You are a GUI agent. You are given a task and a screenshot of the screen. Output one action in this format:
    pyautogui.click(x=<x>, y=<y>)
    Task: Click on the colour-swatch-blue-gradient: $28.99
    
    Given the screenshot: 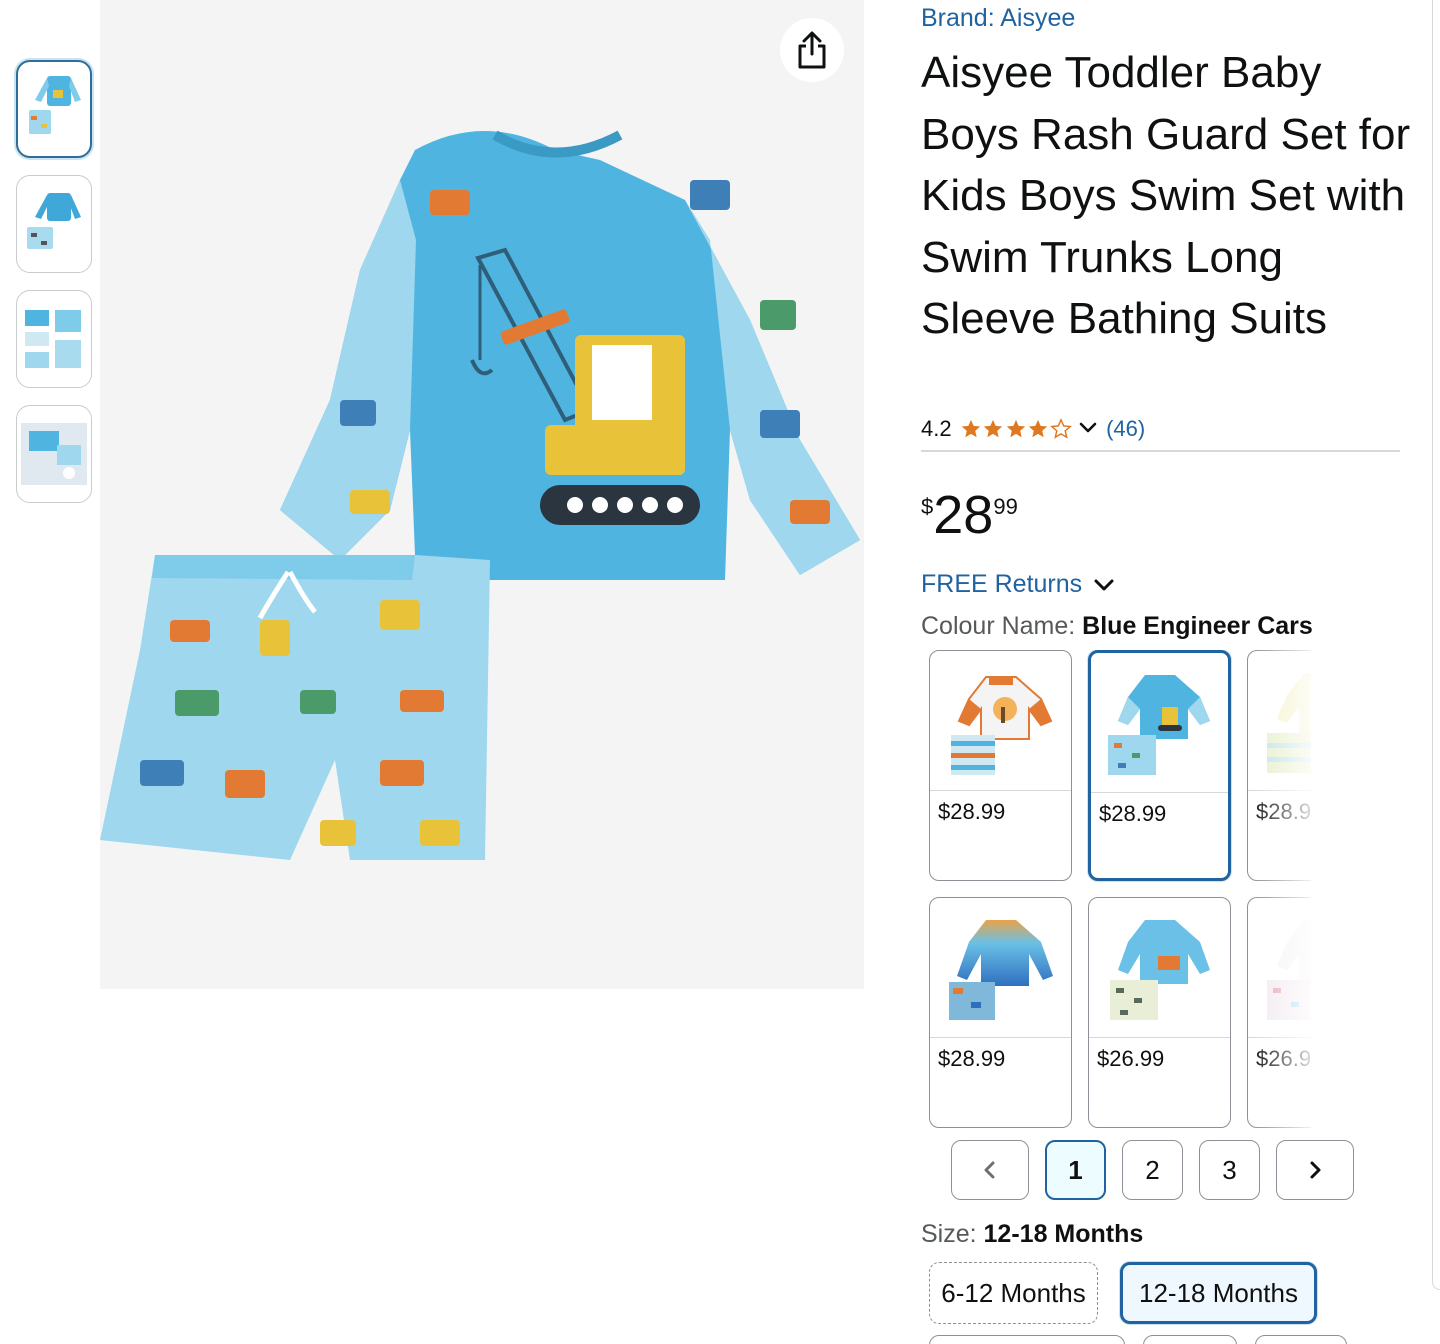 What is the action you would take?
    pyautogui.click(x=1000, y=1012)
    